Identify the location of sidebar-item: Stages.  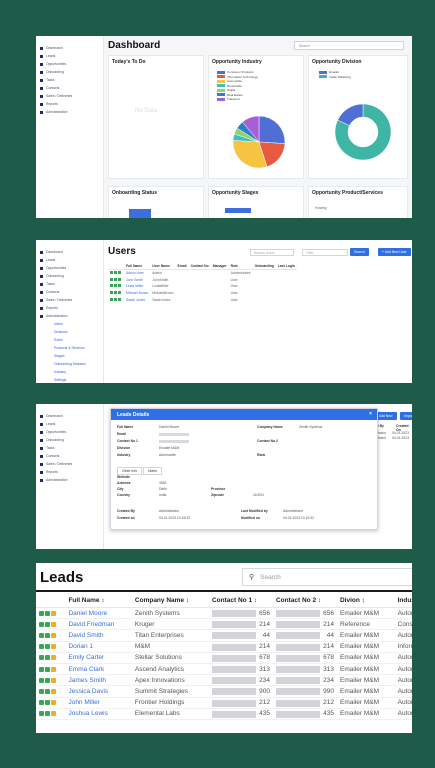
(69, 356).